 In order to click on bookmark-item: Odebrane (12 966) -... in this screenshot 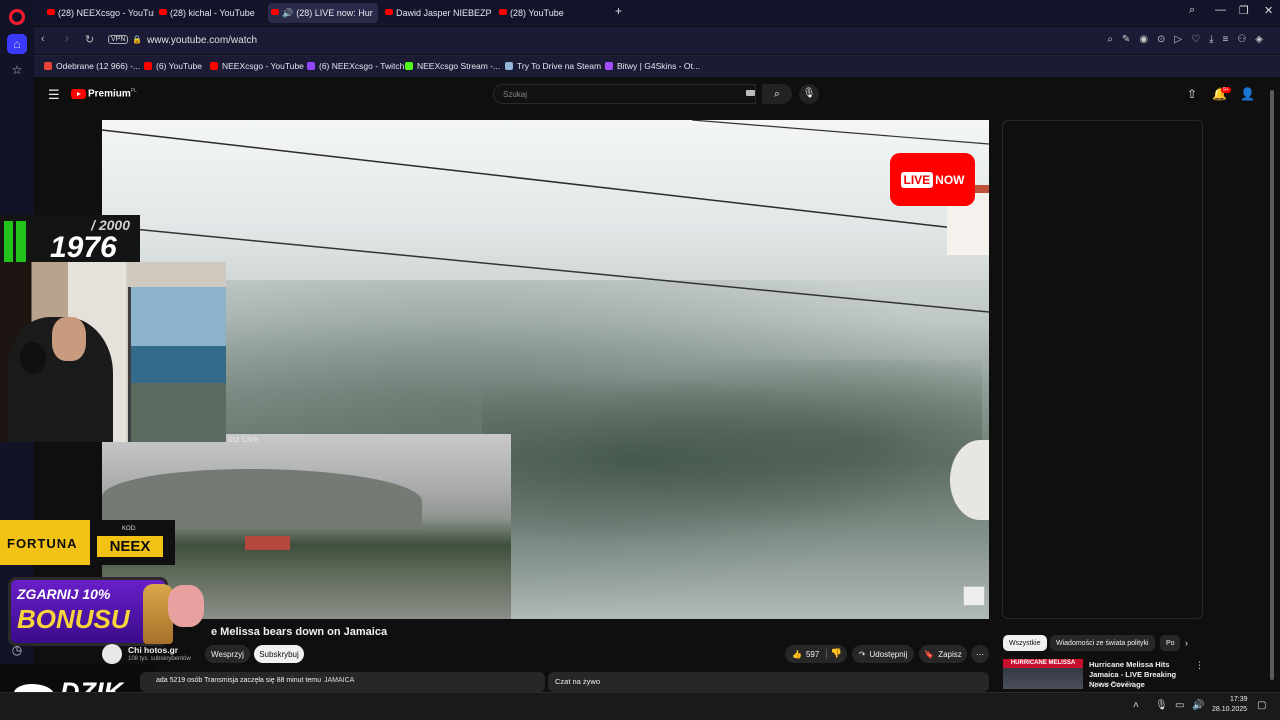, I will do `click(92, 66)`.